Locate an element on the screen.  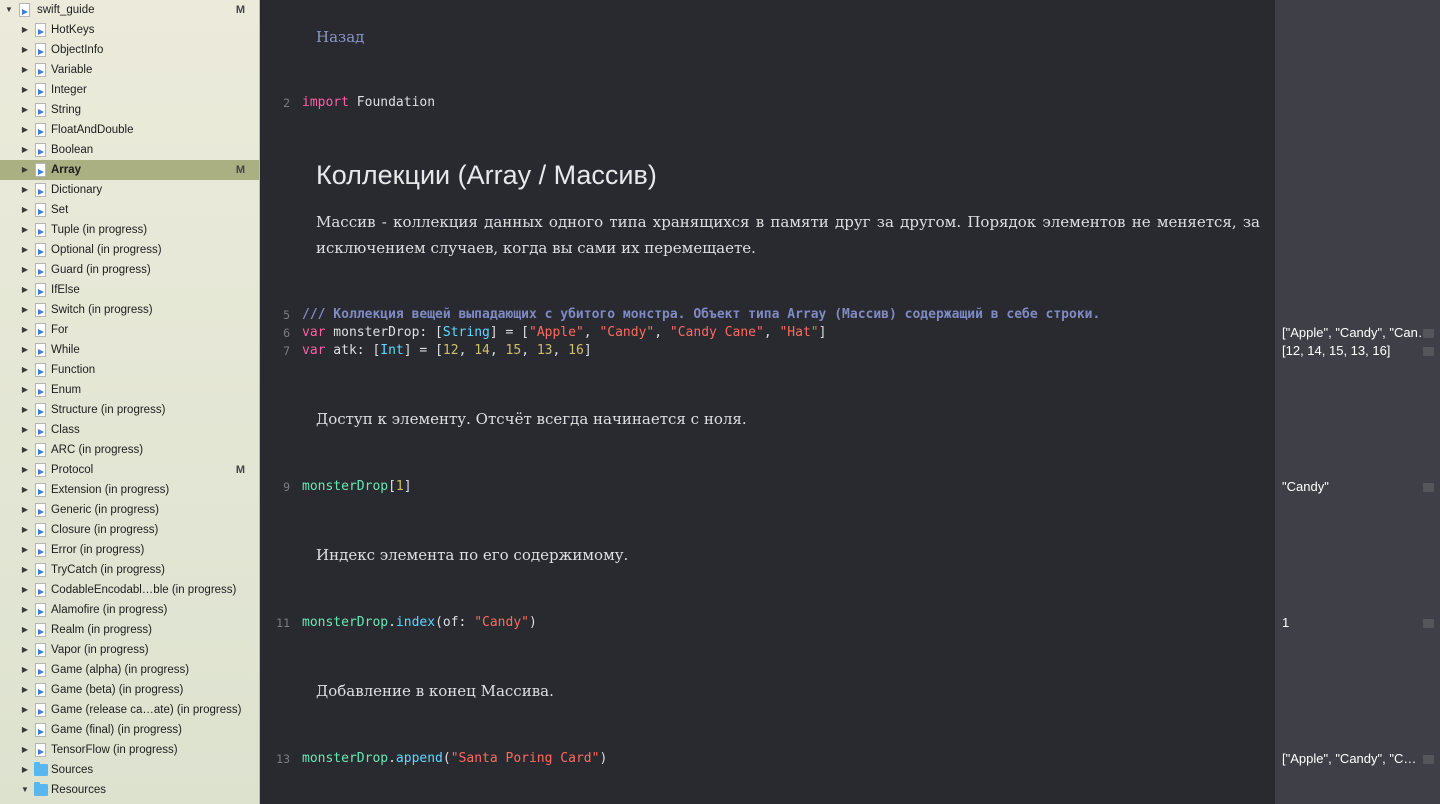
tree-item: ▶ Enum is located at coordinates (129, 390).